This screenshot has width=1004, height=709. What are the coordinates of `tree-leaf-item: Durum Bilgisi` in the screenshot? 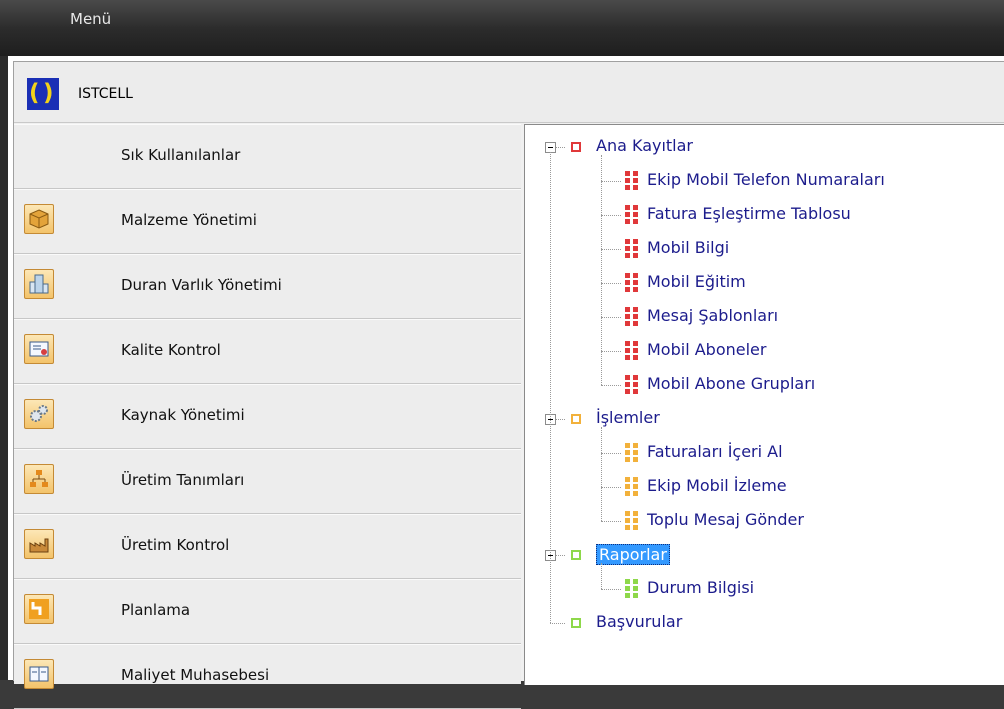 It's located at (700, 587).